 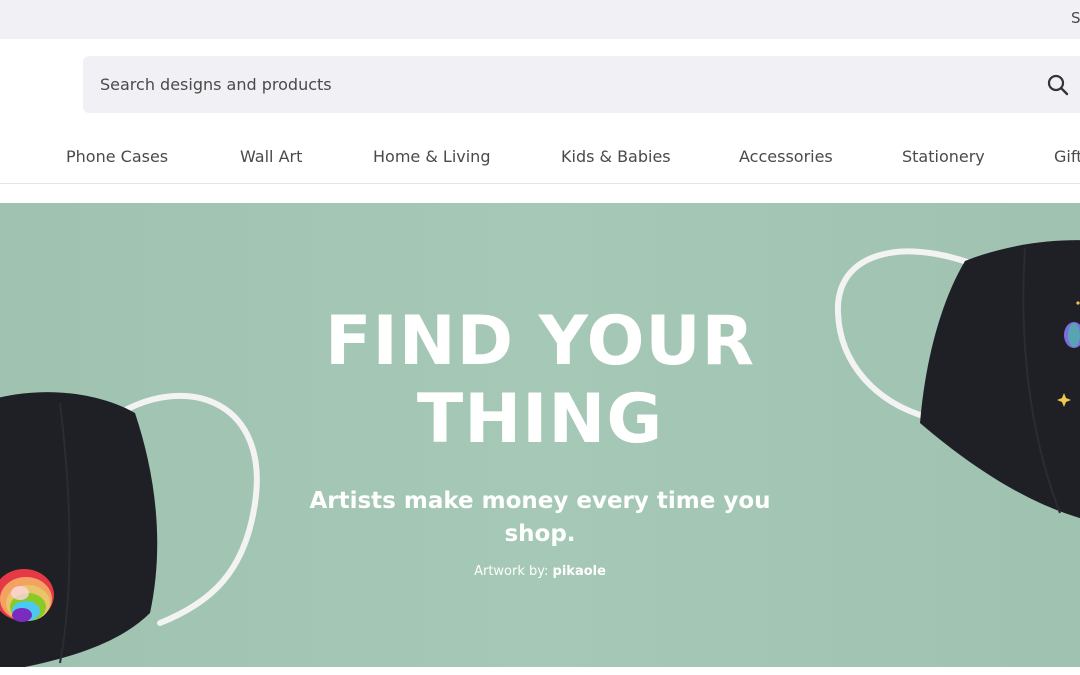 What do you see at coordinates (616, 156) in the screenshot?
I see `nav-item-kids-babies: Kids & Babies` at bounding box center [616, 156].